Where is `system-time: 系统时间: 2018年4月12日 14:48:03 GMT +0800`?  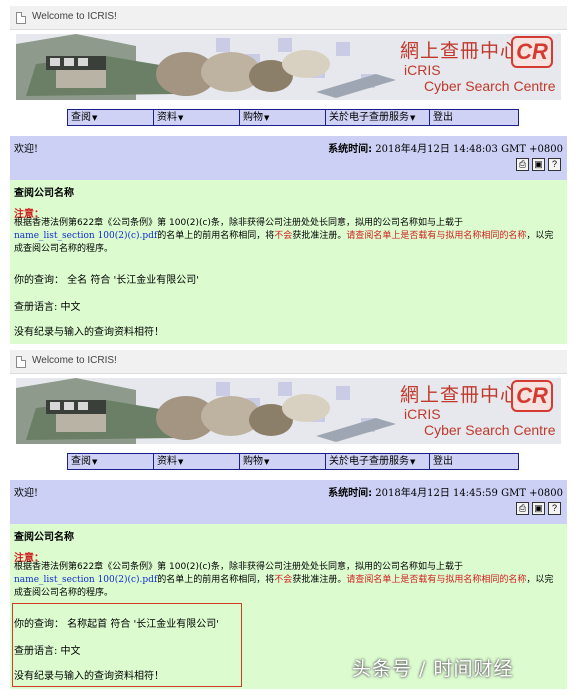
system-time: 系统时间: 2018年4月12日 14:48:03 GMT +0800 is located at coordinates (445, 147).